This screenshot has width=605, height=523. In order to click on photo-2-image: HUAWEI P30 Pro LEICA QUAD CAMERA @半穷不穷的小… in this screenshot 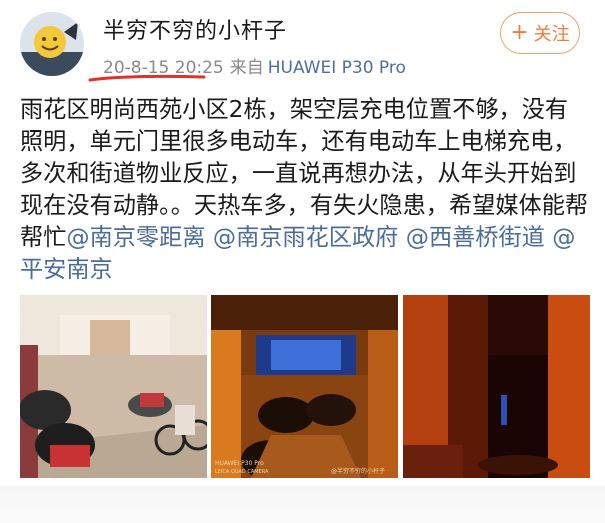, I will do `click(304, 386)`.